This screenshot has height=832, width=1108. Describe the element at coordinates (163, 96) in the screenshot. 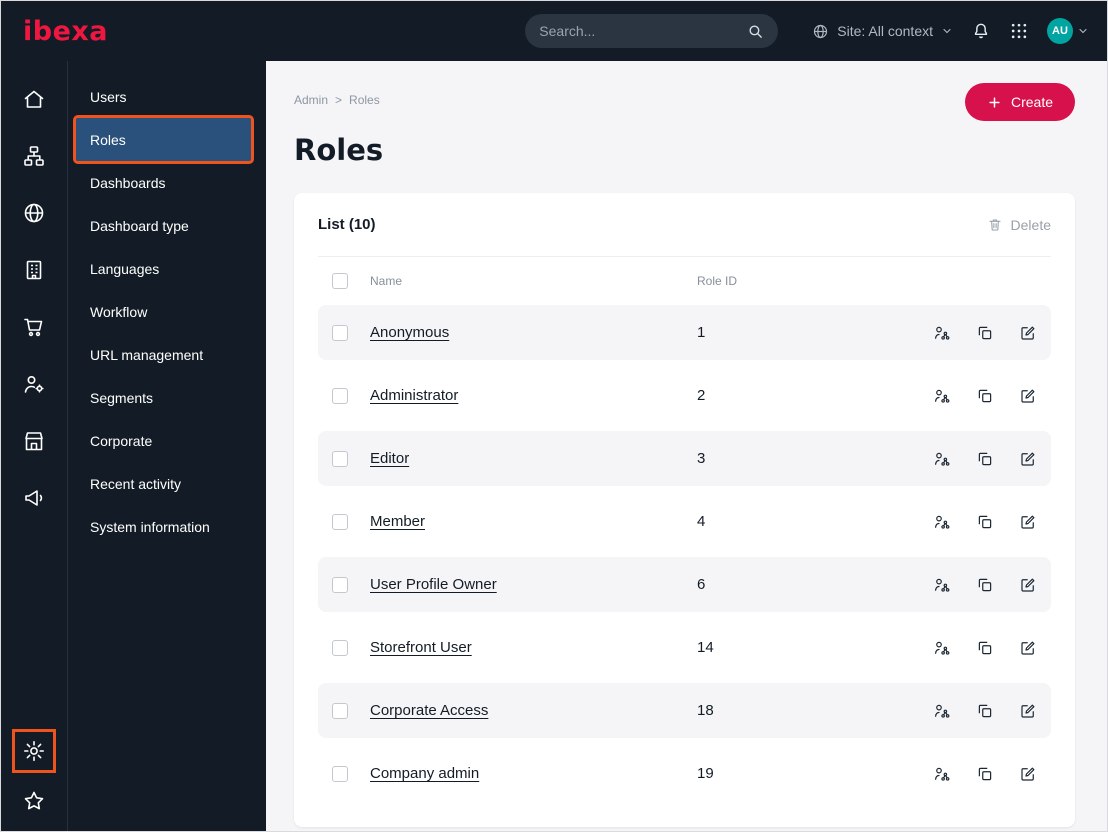

I see `sidebar-item-users: Users` at that location.